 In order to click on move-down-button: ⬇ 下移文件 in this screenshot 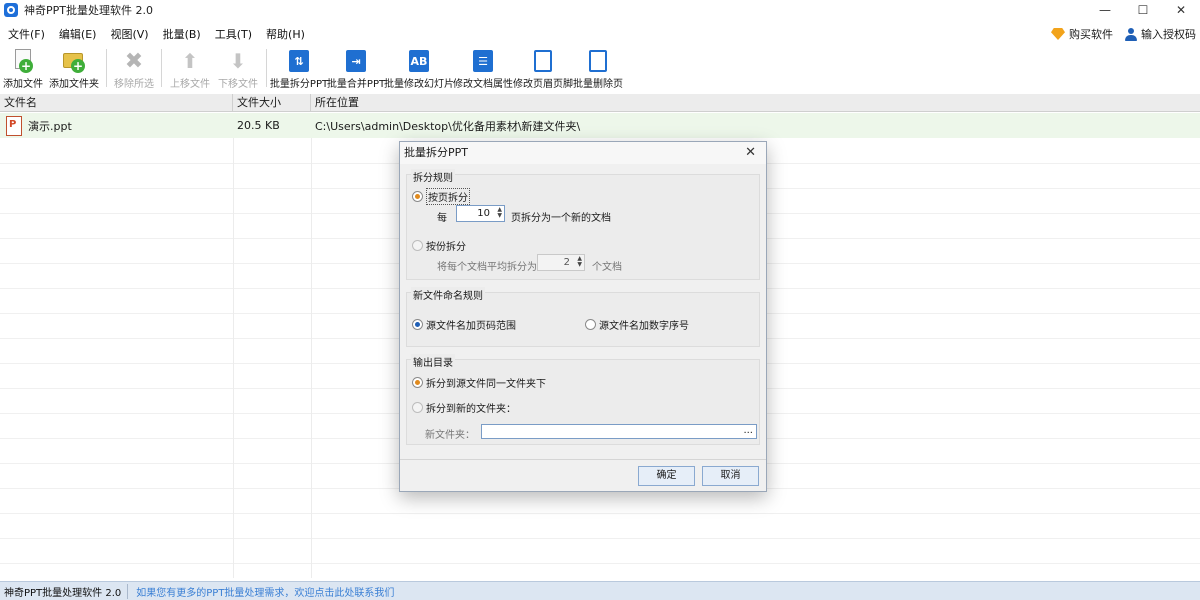, I will do `click(238, 68)`.